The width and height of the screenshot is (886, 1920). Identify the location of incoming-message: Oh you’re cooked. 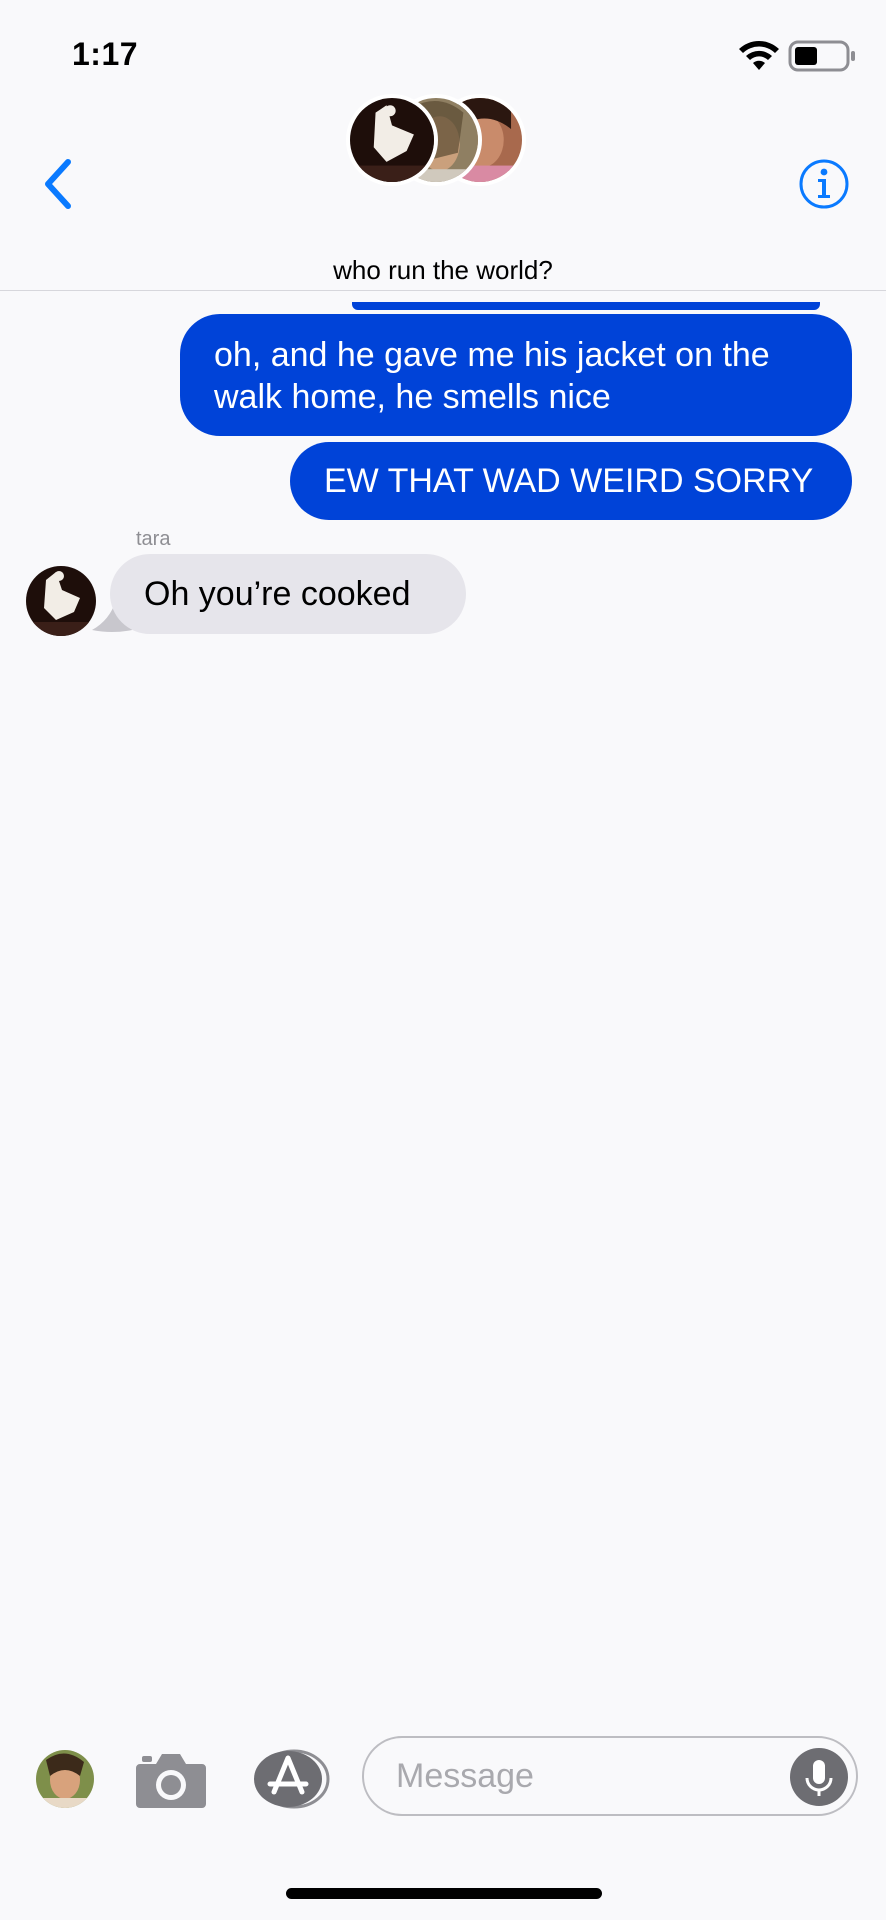
(288, 594).